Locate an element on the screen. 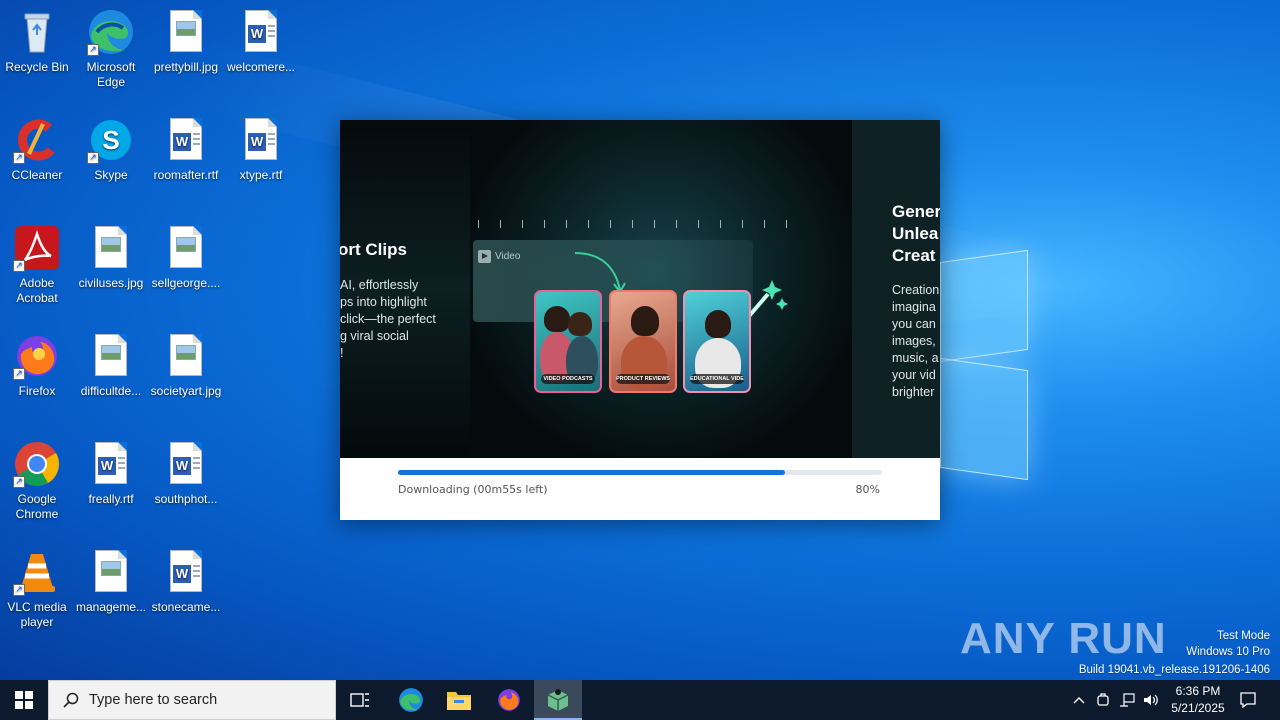 The height and width of the screenshot is (720, 1280). edge-icon is located at coordinates (411, 700).